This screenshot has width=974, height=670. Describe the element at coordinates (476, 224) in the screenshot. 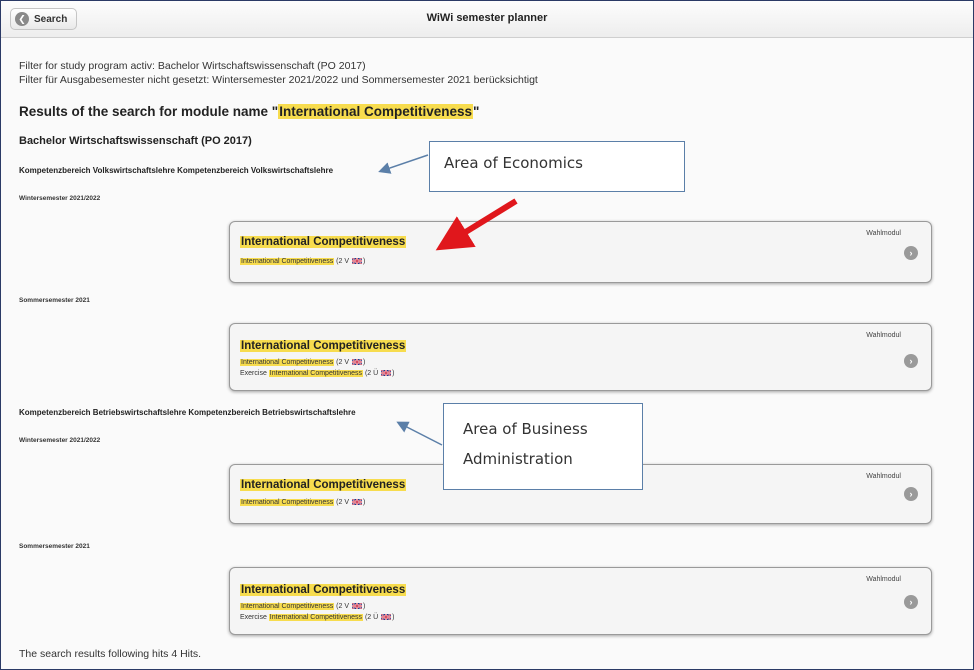

I see `red-arrow-icon` at that location.